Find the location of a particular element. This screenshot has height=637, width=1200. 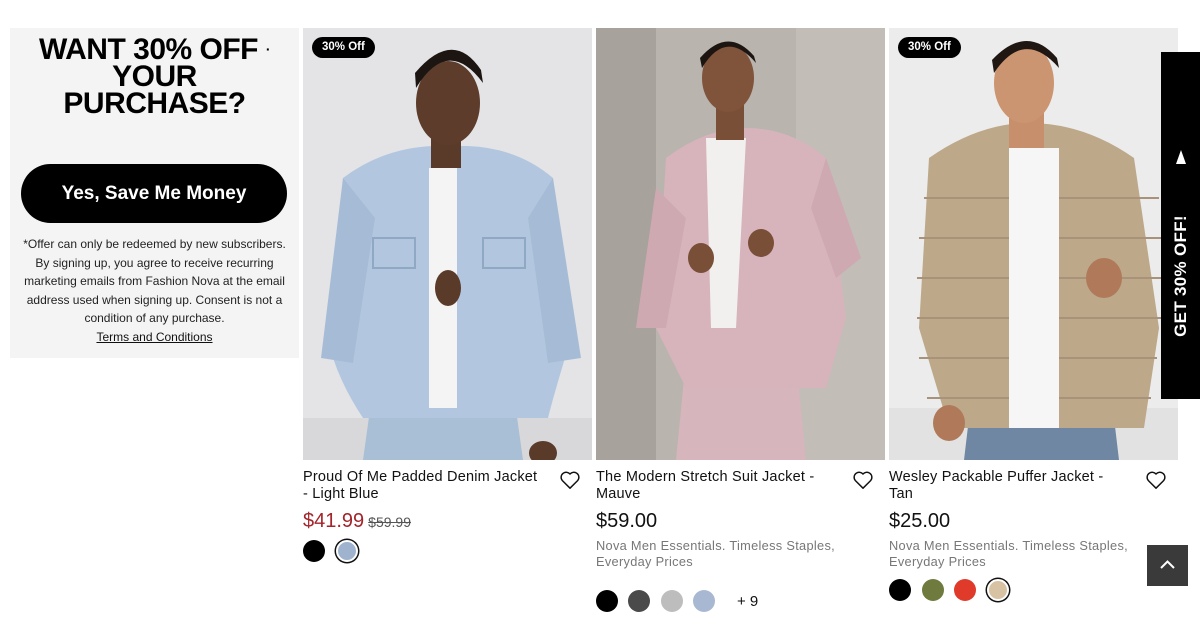

back-to-top-button is located at coordinates (1167, 565).